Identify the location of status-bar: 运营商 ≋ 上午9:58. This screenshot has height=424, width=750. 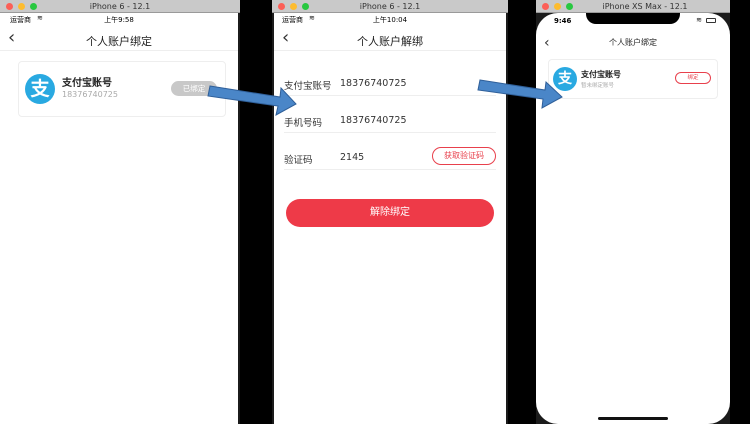
(119, 19).